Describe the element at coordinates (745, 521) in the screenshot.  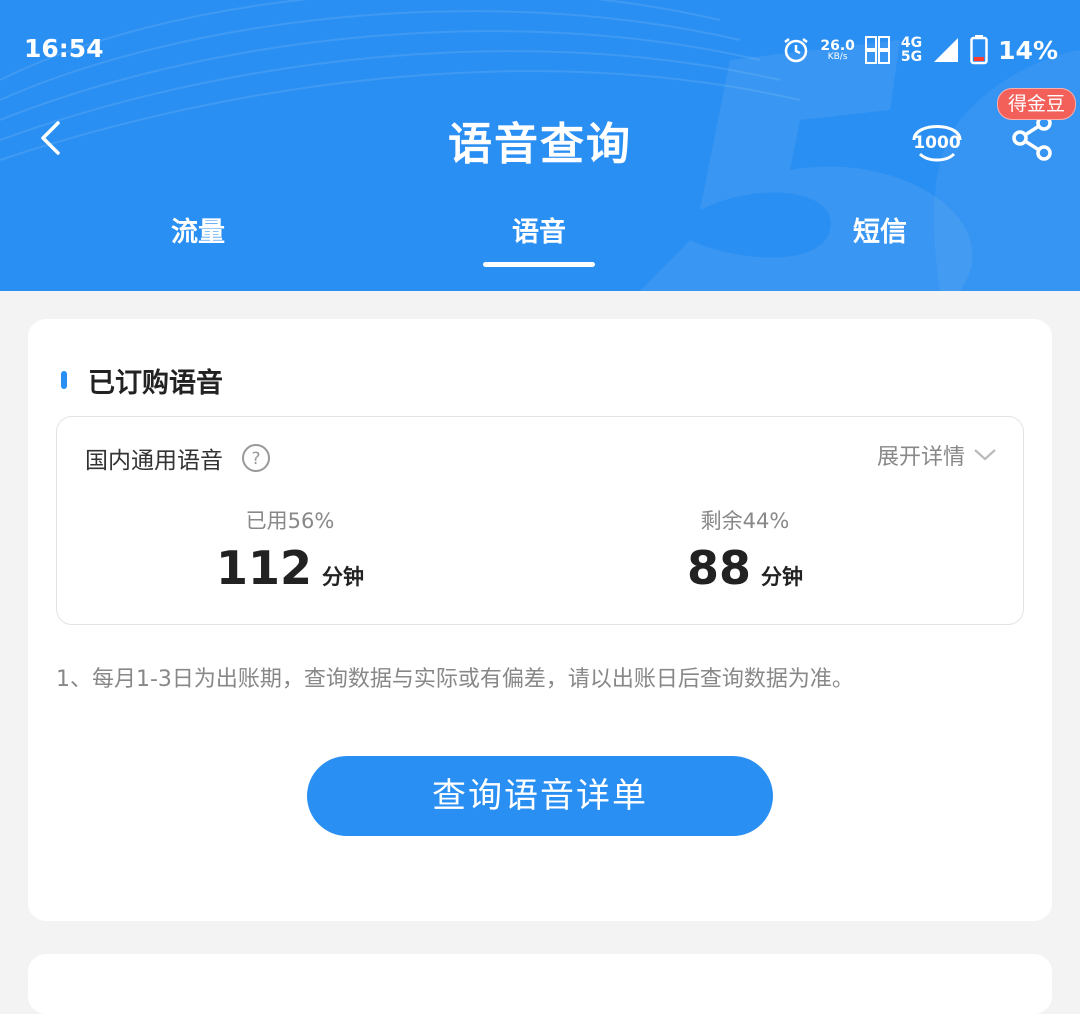
I see `remaining-label: 剩余44%` at that location.